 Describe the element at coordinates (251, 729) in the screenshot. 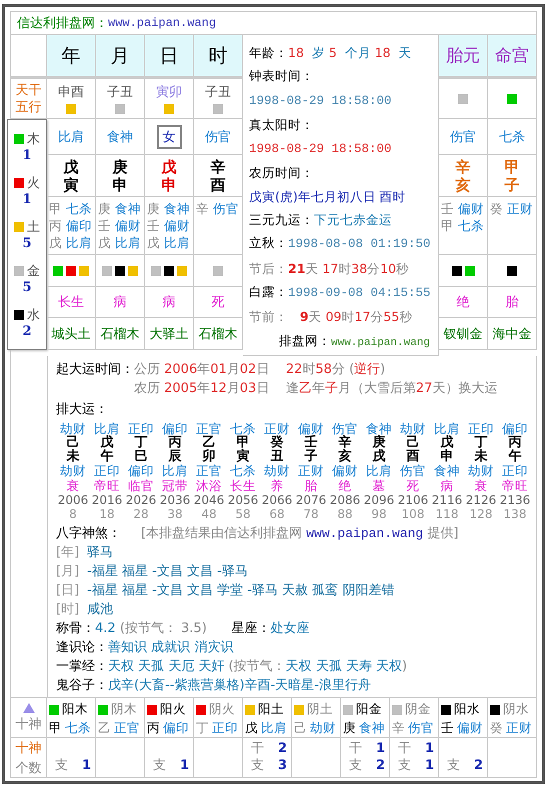

I see `stem-char: 戊` at that location.